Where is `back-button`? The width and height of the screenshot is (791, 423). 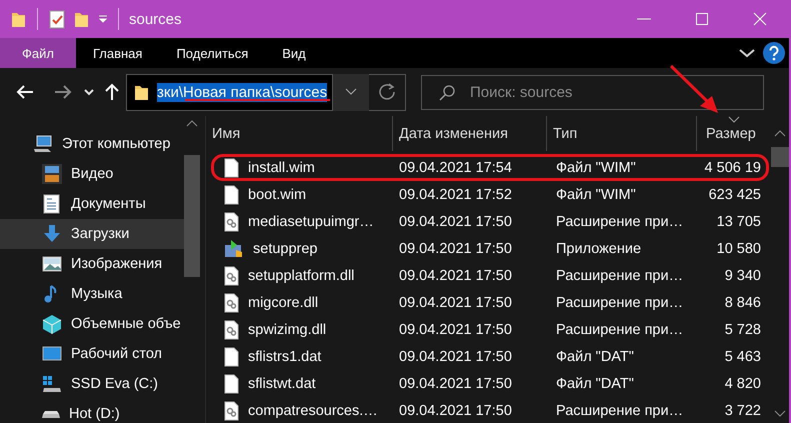 back-button is located at coordinates (25, 92).